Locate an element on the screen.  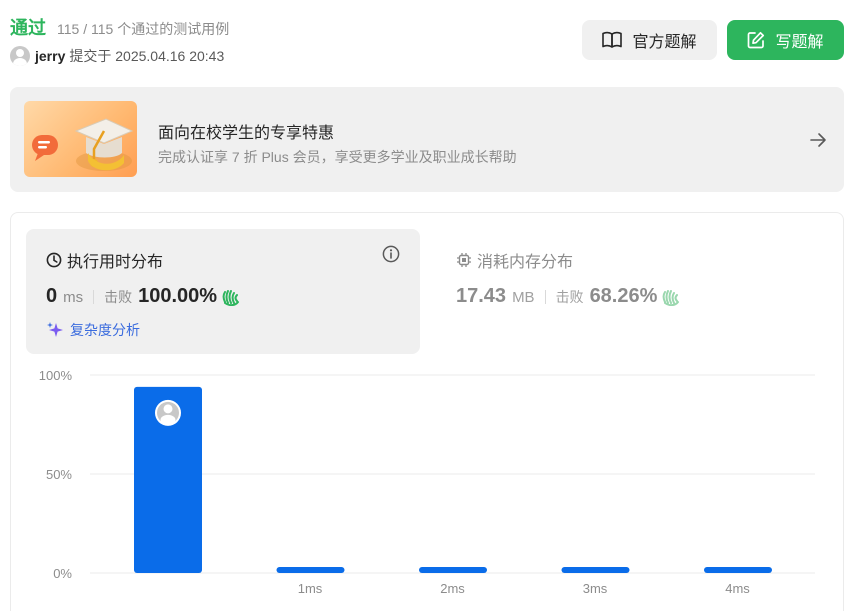
arrow-right-icon is located at coordinates (818, 140).